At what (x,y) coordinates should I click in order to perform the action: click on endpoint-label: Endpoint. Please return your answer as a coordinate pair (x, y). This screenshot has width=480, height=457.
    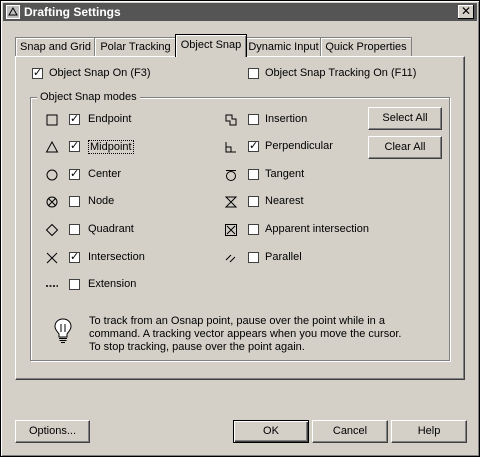
    Looking at the image, I should click on (110, 119).